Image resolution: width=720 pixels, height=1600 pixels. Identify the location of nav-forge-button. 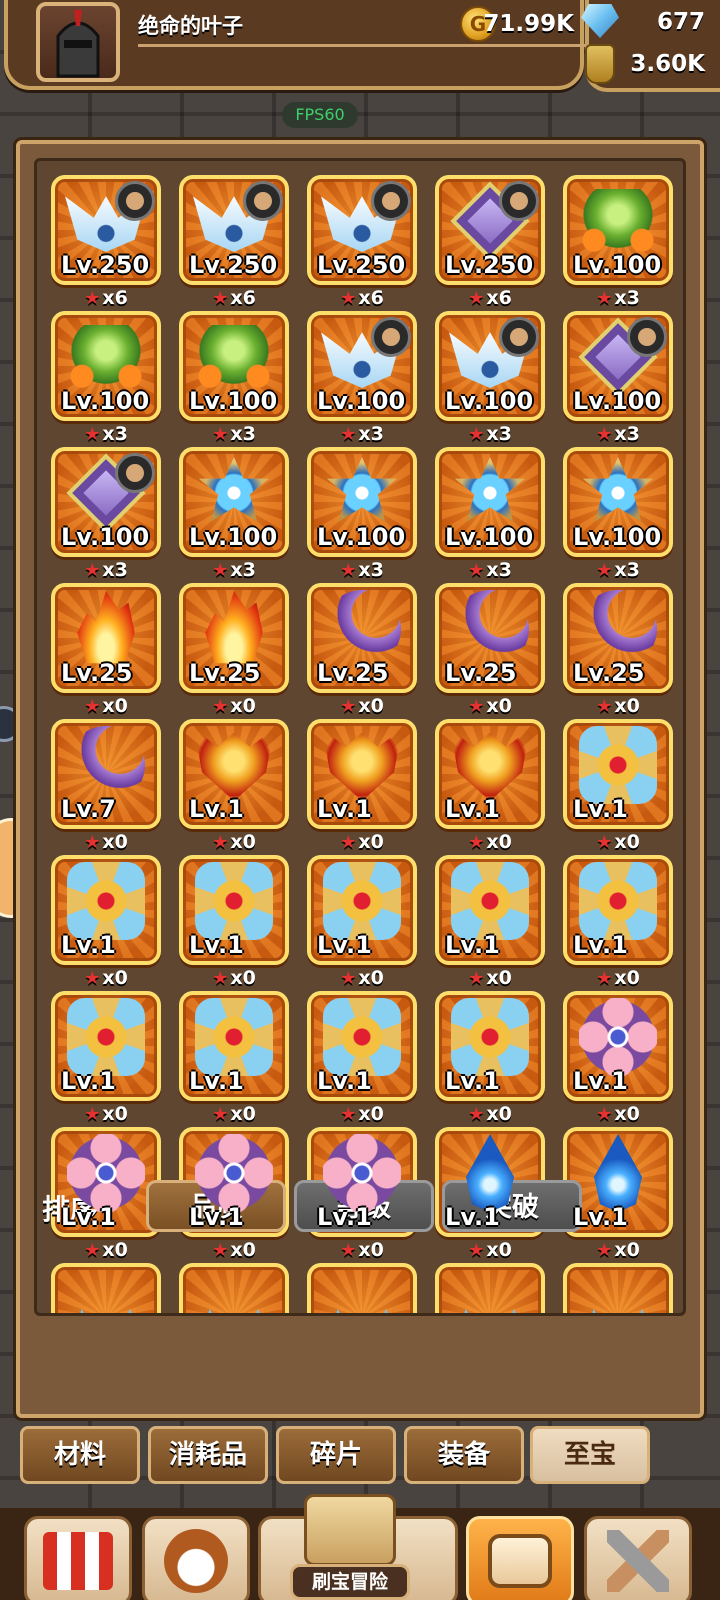
(638, 1558).